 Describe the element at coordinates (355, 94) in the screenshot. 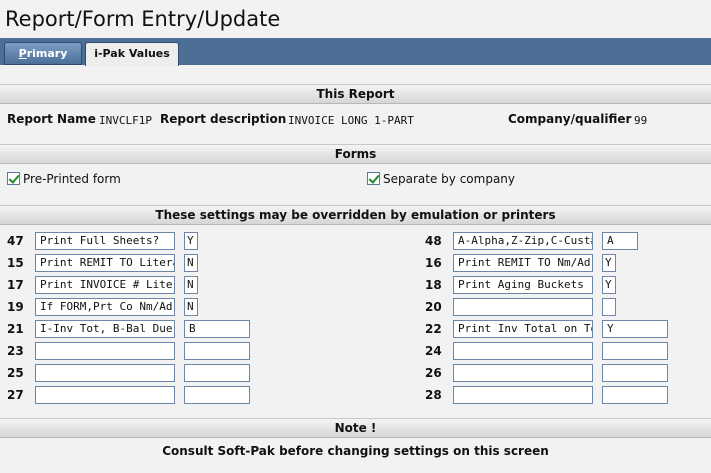

I see `section-header-this-report: This Report` at that location.